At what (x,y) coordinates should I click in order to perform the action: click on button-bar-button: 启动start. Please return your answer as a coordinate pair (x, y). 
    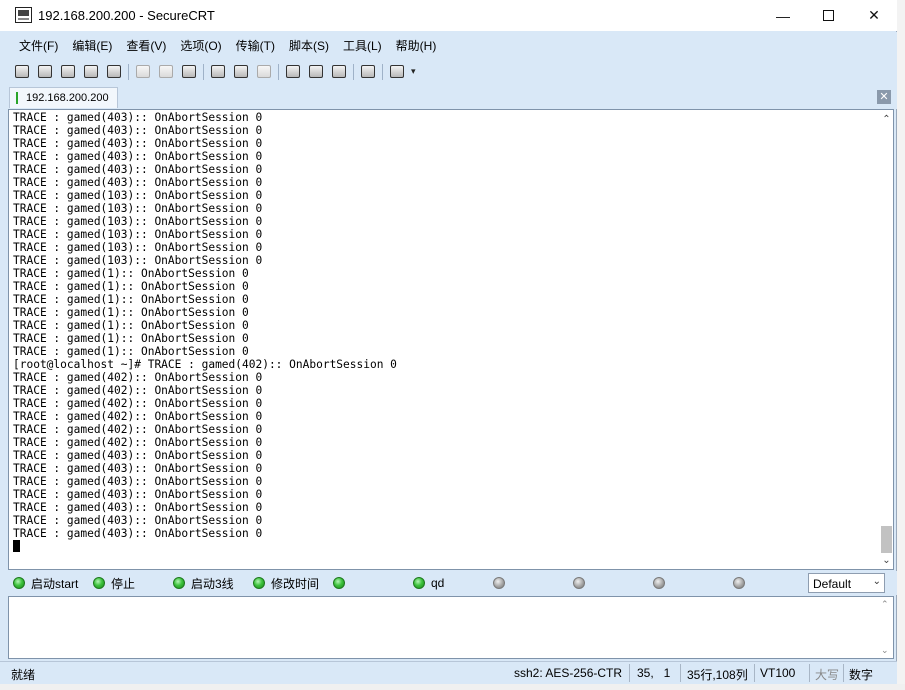
    Looking at the image, I should click on (45, 583).